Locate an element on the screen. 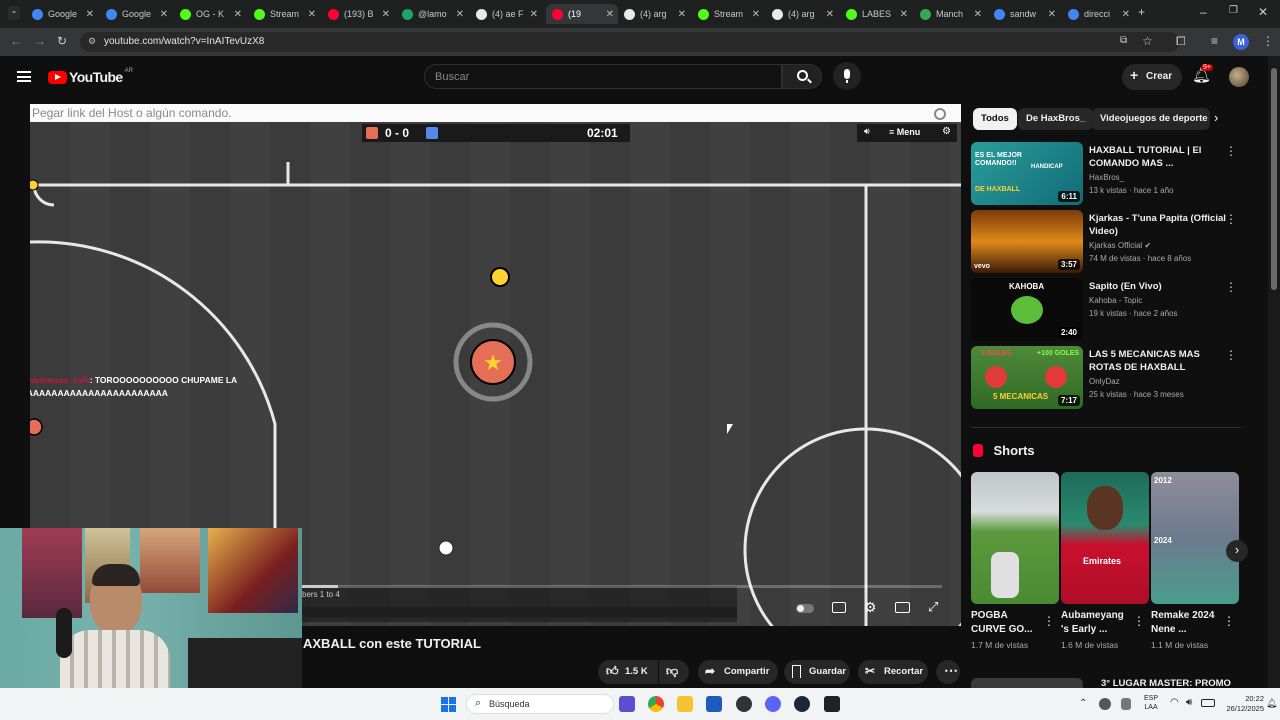  clip-button: ✂ Recortar is located at coordinates (893, 672).